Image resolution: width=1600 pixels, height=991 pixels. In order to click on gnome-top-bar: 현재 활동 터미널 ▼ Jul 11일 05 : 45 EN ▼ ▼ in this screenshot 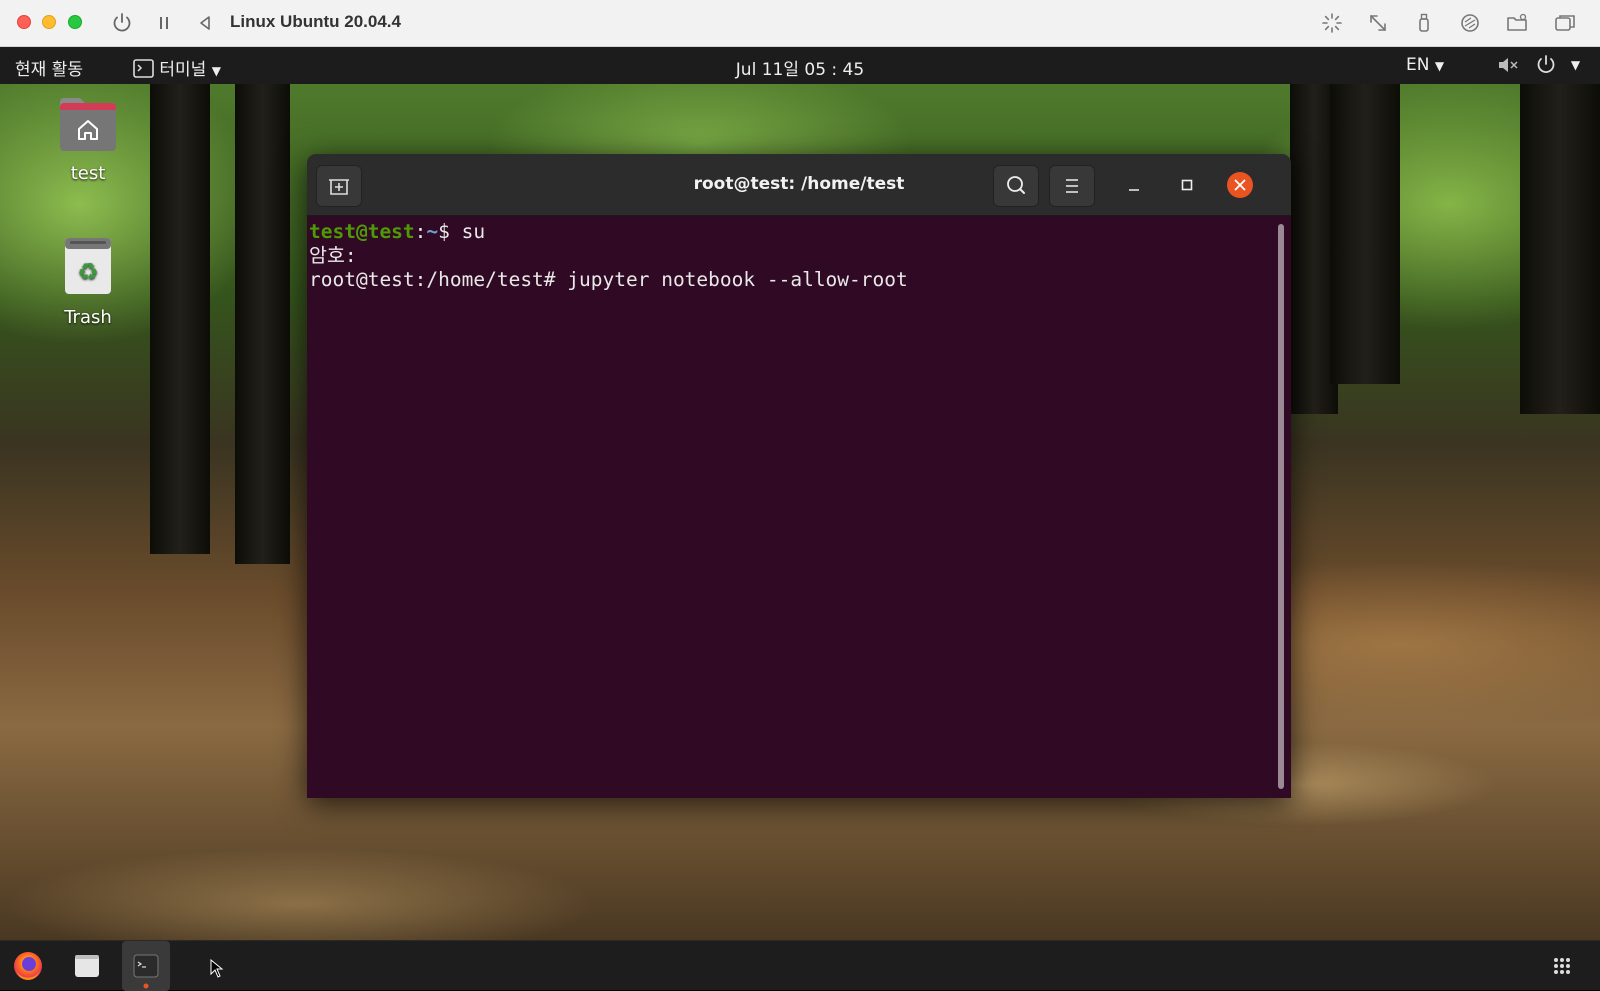, I will do `click(800, 65)`.